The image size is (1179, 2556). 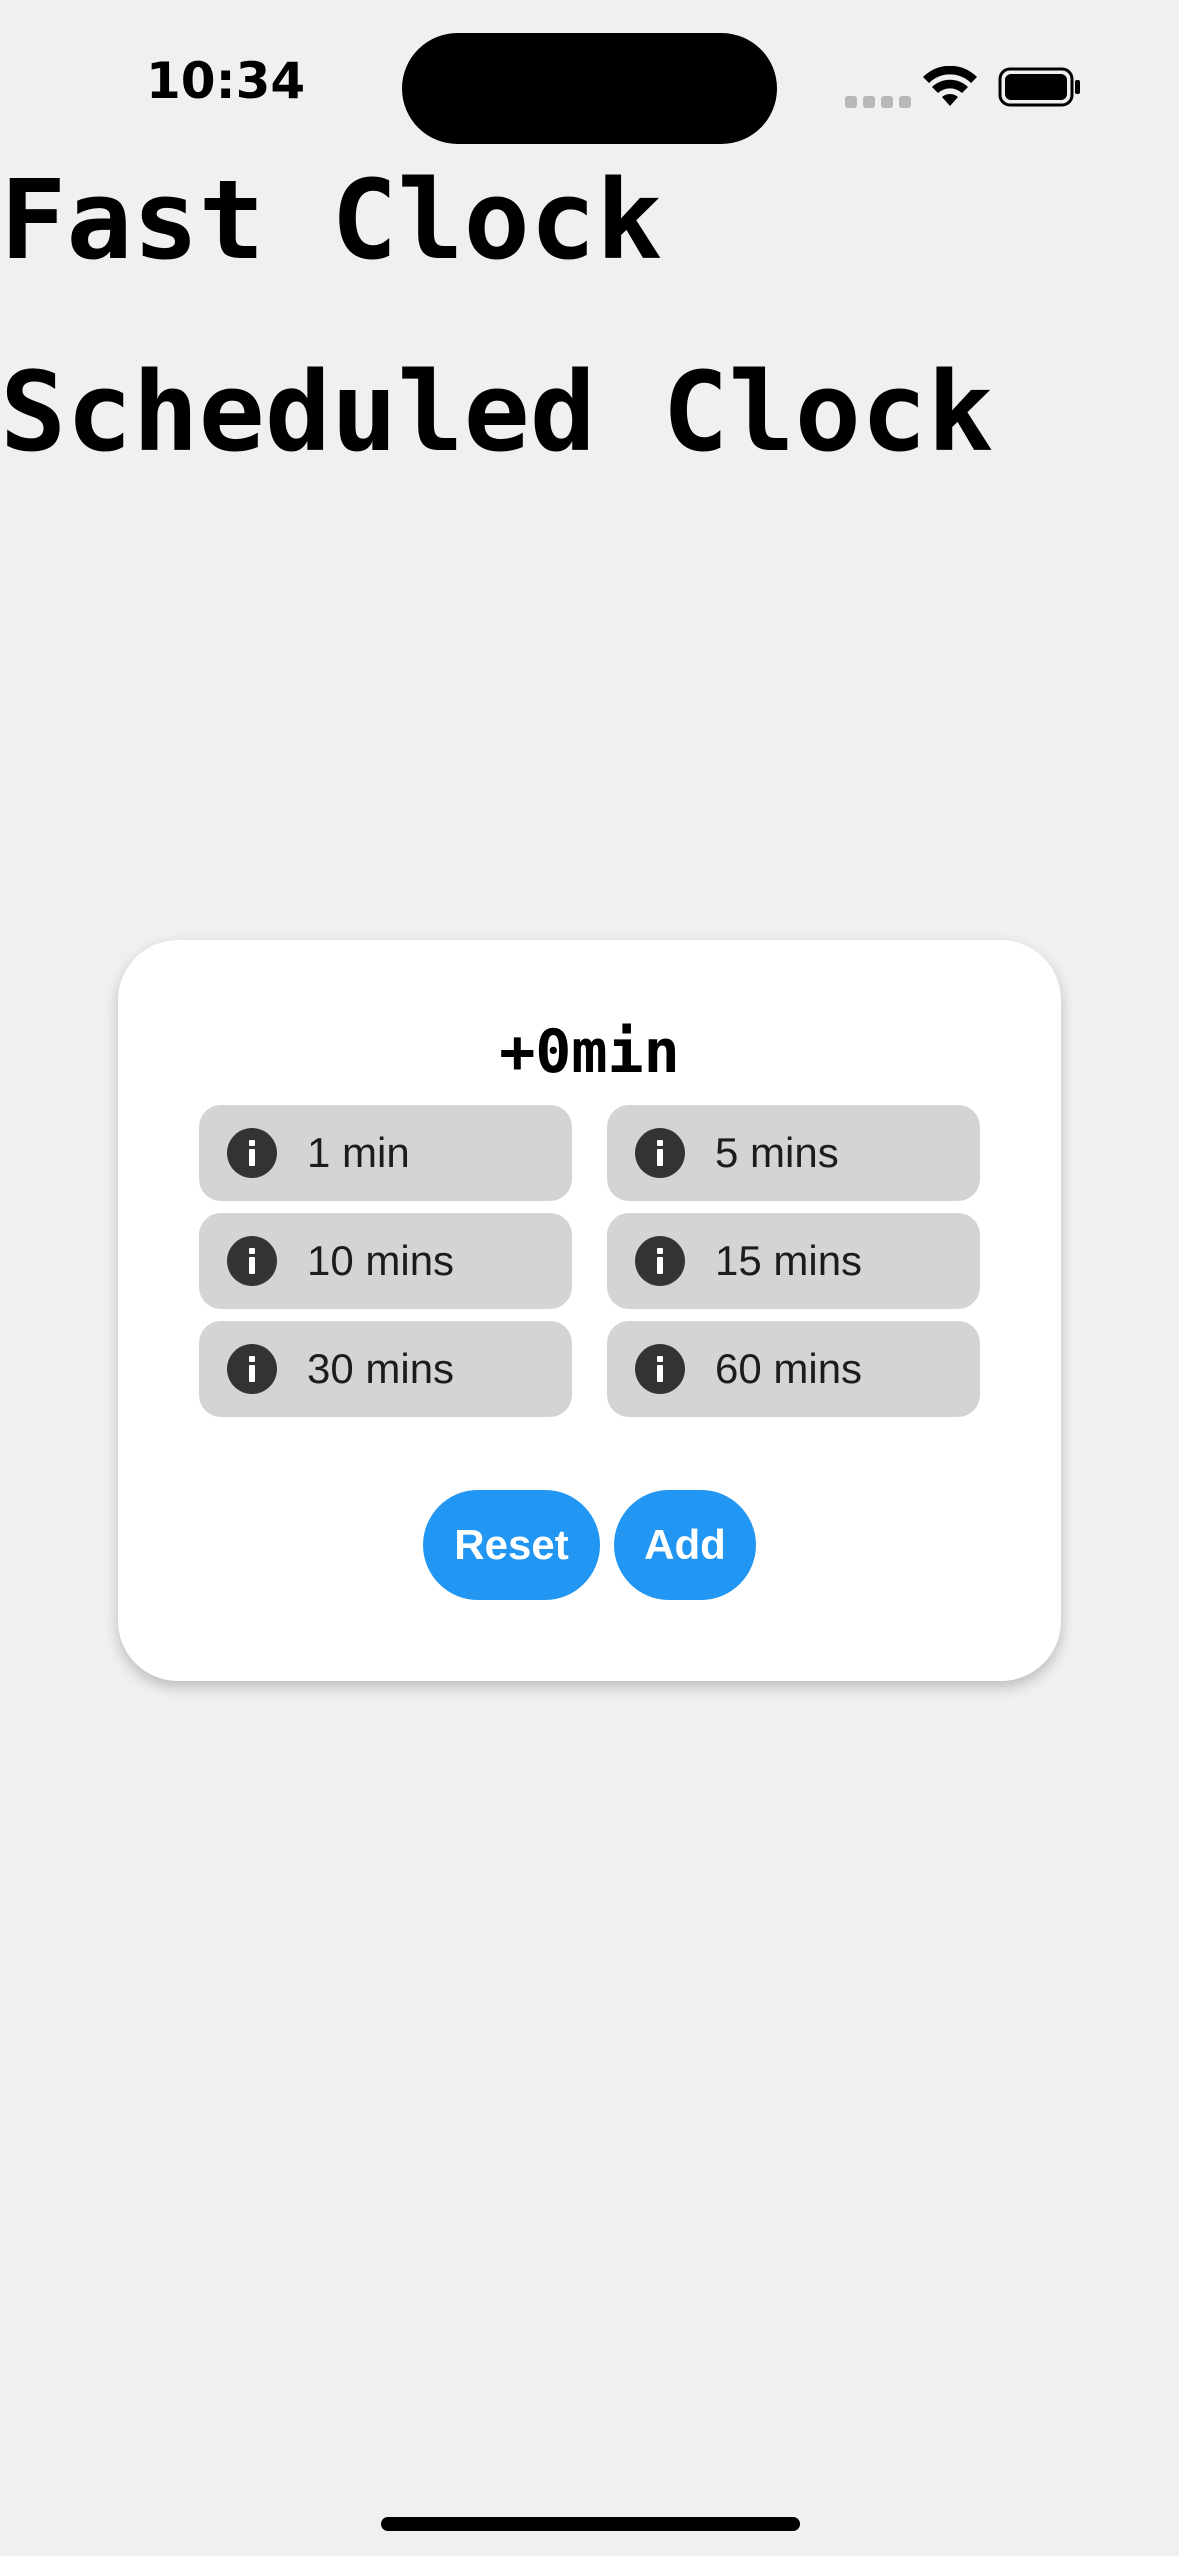 What do you see at coordinates (589, 1052) in the screenshot?
I see `offset-value: +0min` at bounding box center [589, 1052].